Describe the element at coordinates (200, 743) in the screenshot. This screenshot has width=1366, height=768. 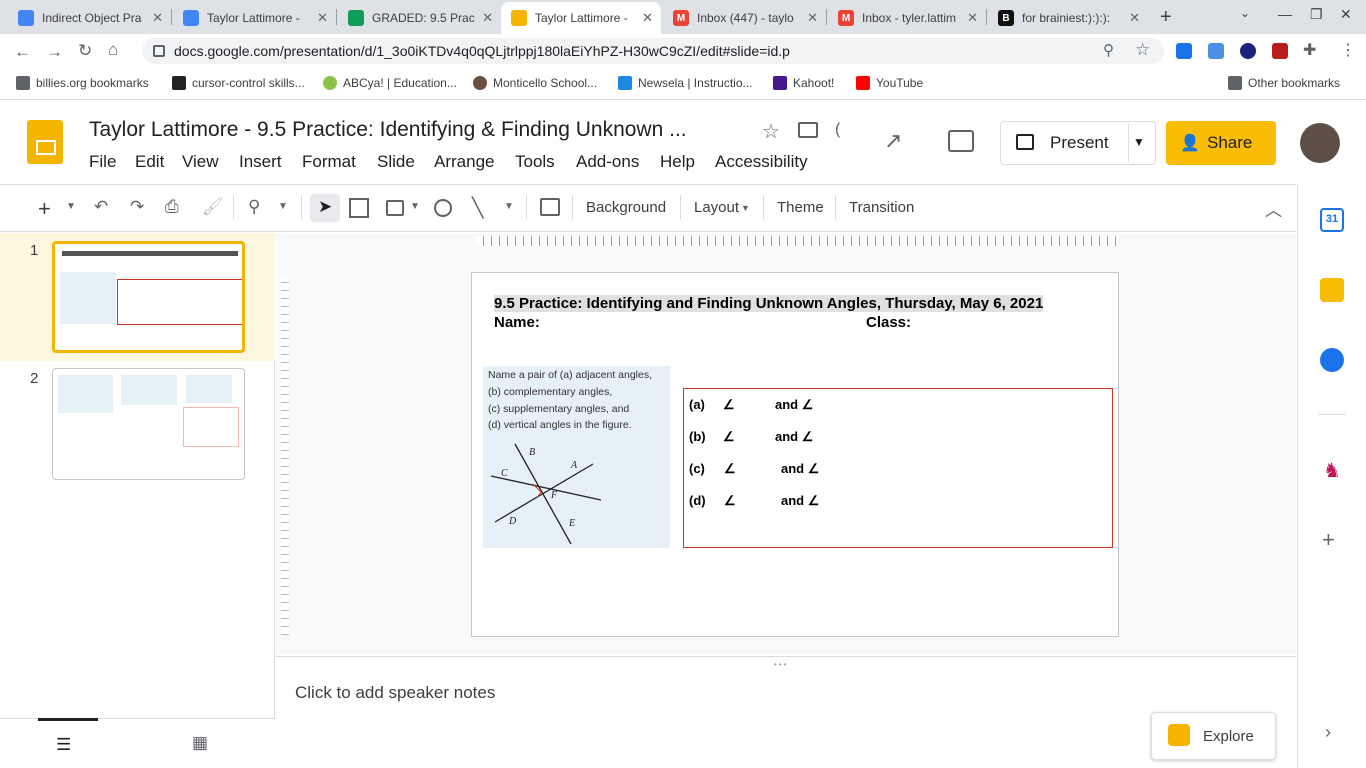
I see `grid-view-icon: ▦` at that location.